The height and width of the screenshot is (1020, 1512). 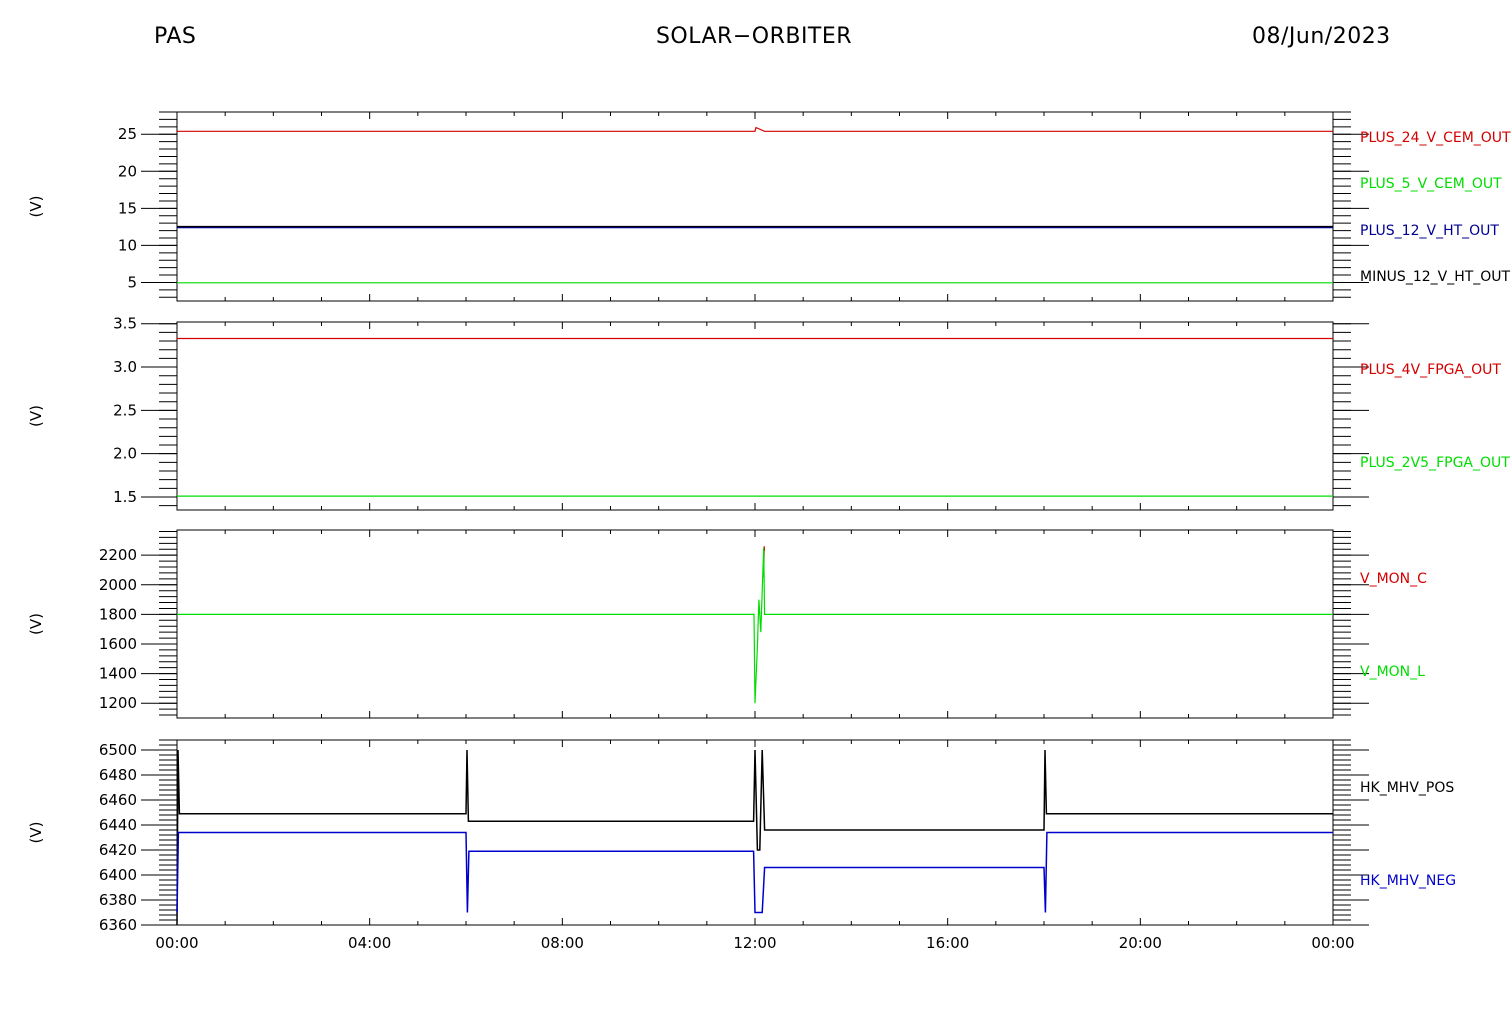 I want to click on legend-label: PLUS_24_V_CEM_OUT, so click(x=1435, y=138).